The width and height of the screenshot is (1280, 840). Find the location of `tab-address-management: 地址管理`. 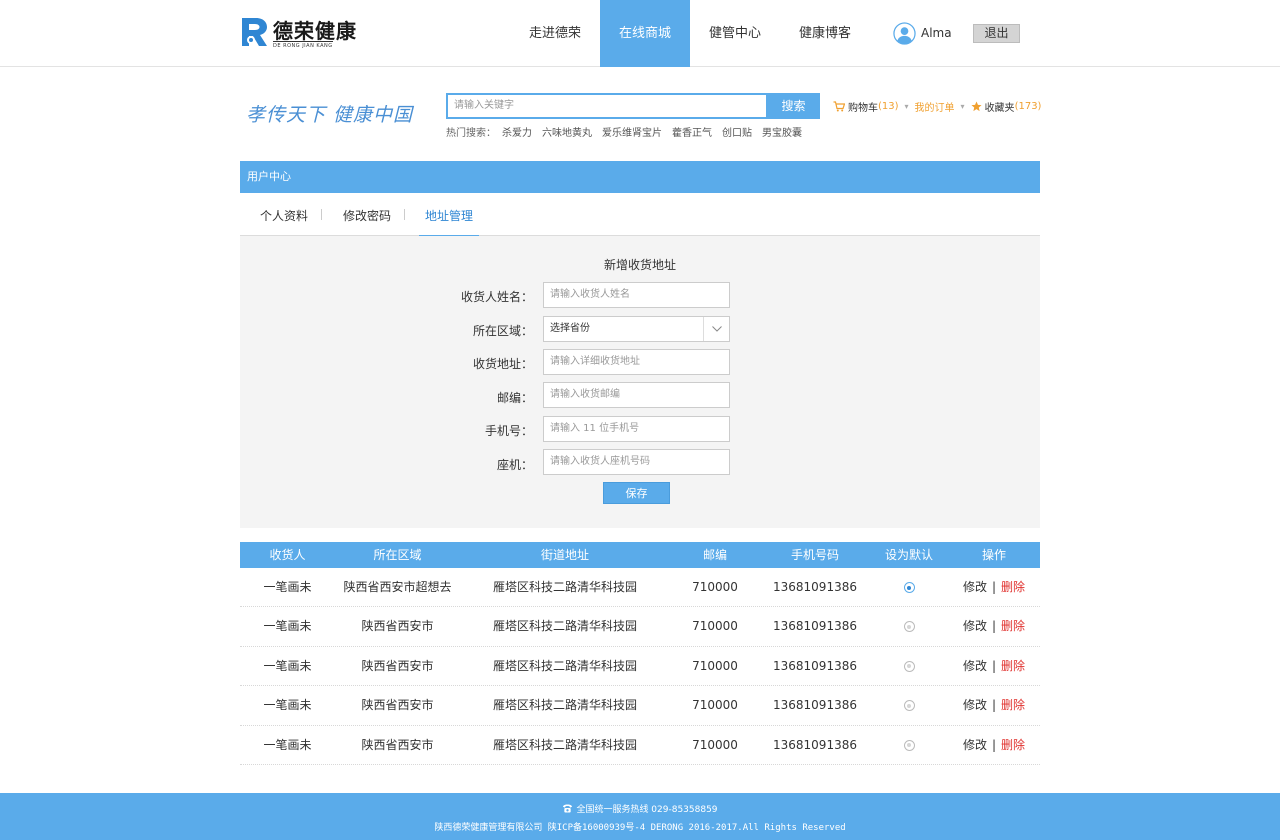

tab-address-management: 地址管理 is located at coordinates (449, 222).